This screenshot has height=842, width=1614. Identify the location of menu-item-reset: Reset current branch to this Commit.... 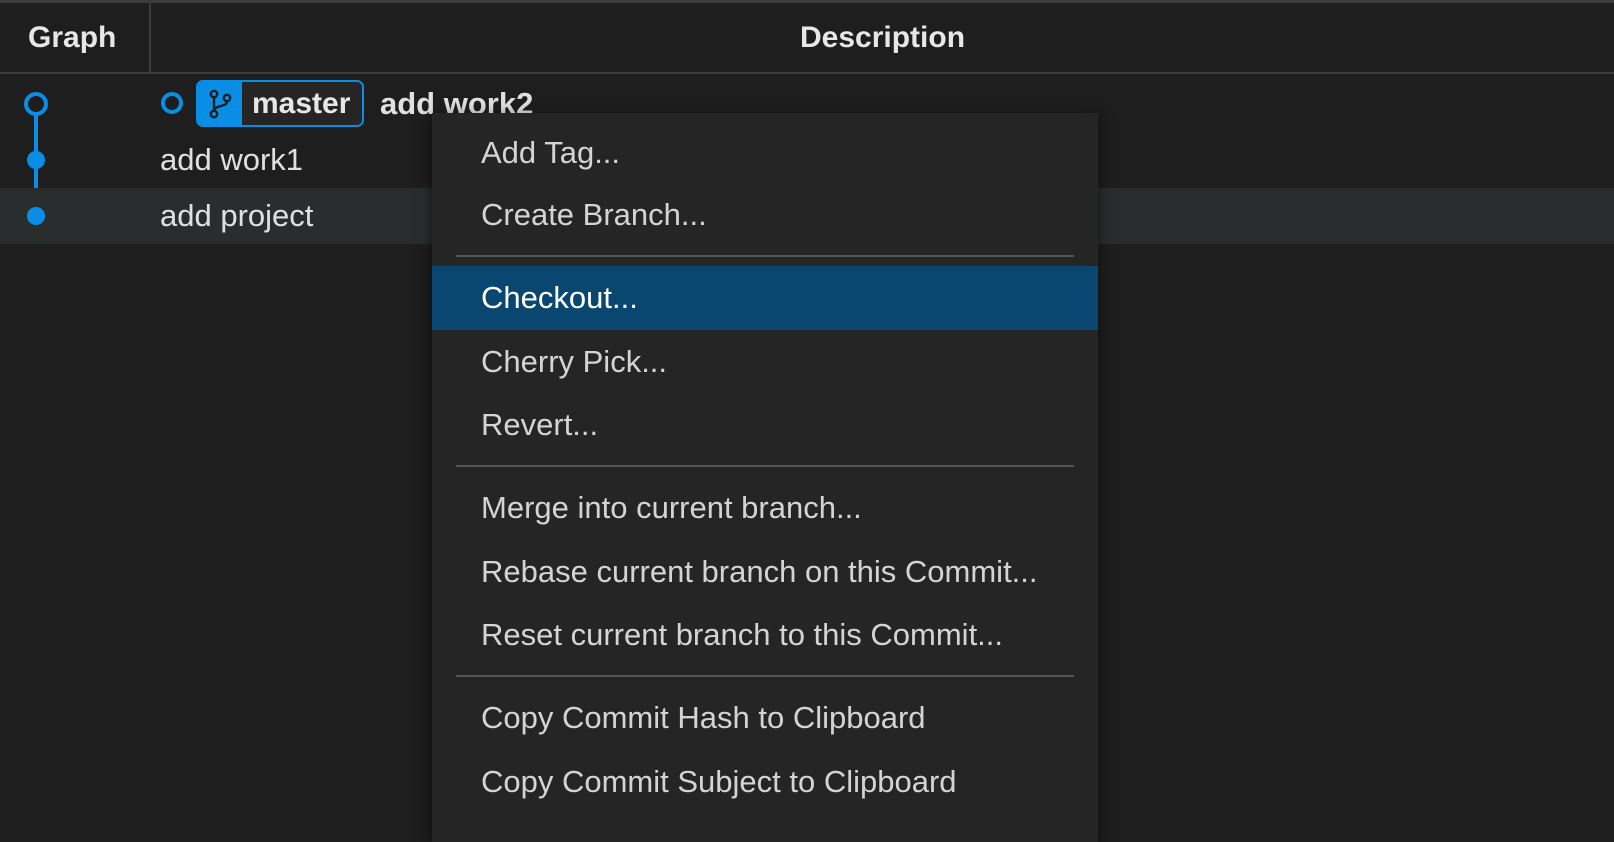
(765, 635).